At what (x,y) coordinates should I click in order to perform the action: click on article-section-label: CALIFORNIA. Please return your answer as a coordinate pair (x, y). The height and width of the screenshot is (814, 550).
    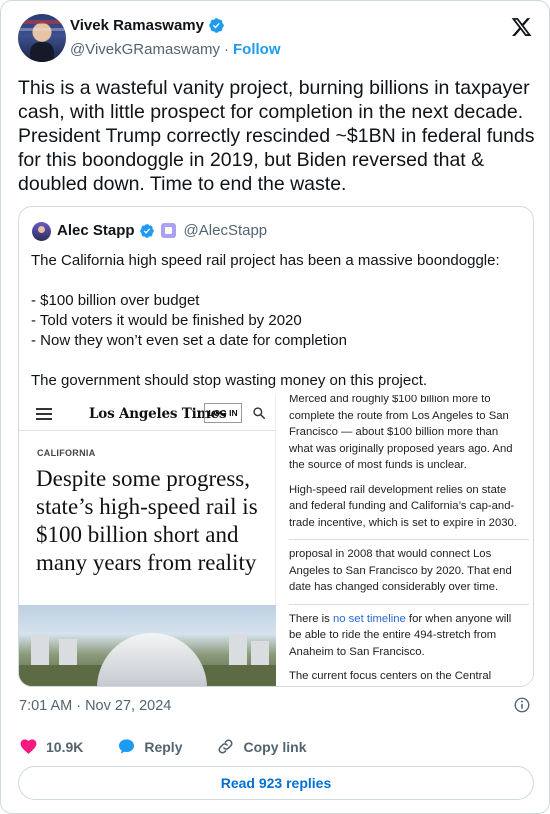
    Looking at the image, I should click on (66, 453).